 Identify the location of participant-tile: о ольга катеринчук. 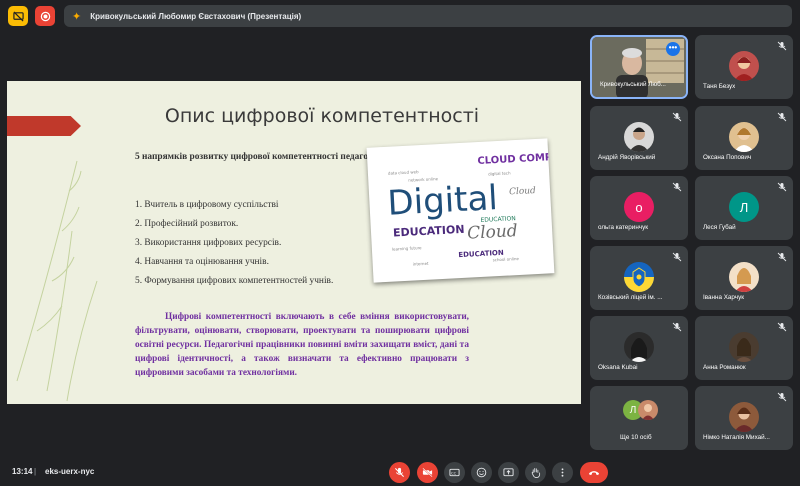
(639, 208).